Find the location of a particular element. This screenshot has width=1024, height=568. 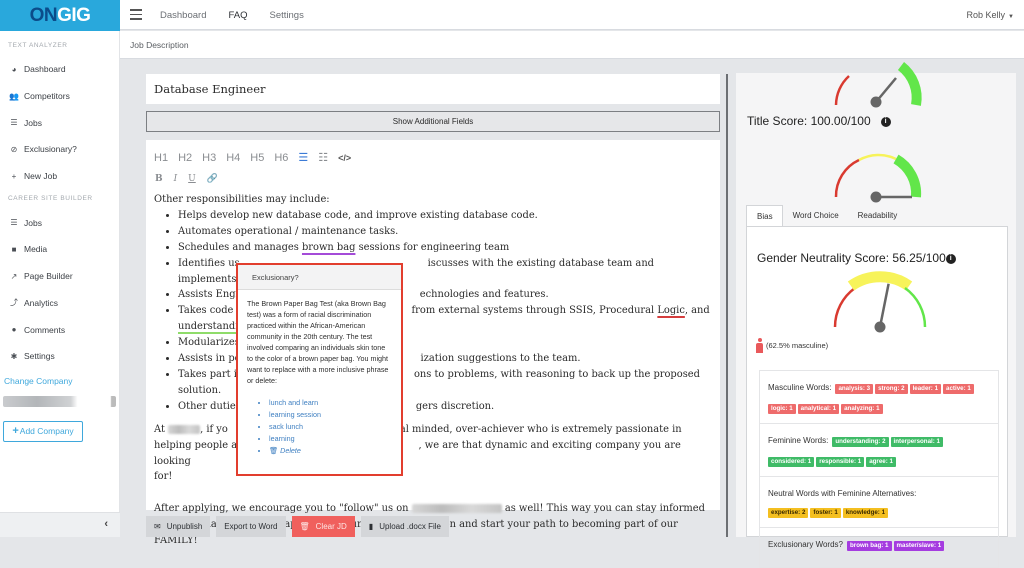

sidebar-item-dashboard: ◕ Dashboard is located at coordinates (59, 69).